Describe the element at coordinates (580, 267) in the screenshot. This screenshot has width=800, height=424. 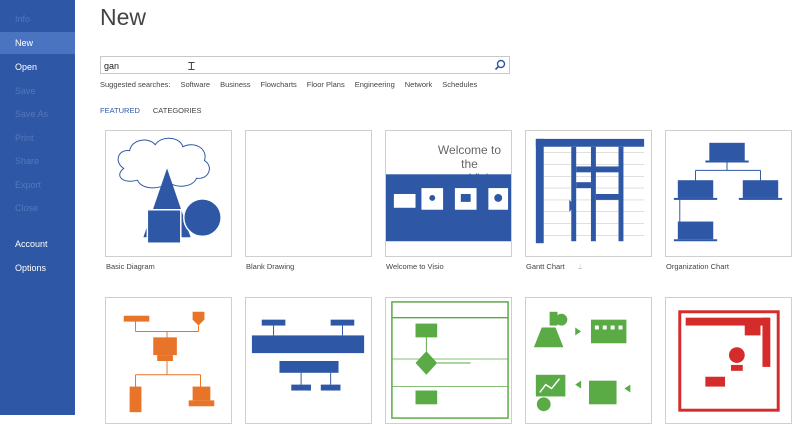
I see `pin-icon: ⍊` at that location.